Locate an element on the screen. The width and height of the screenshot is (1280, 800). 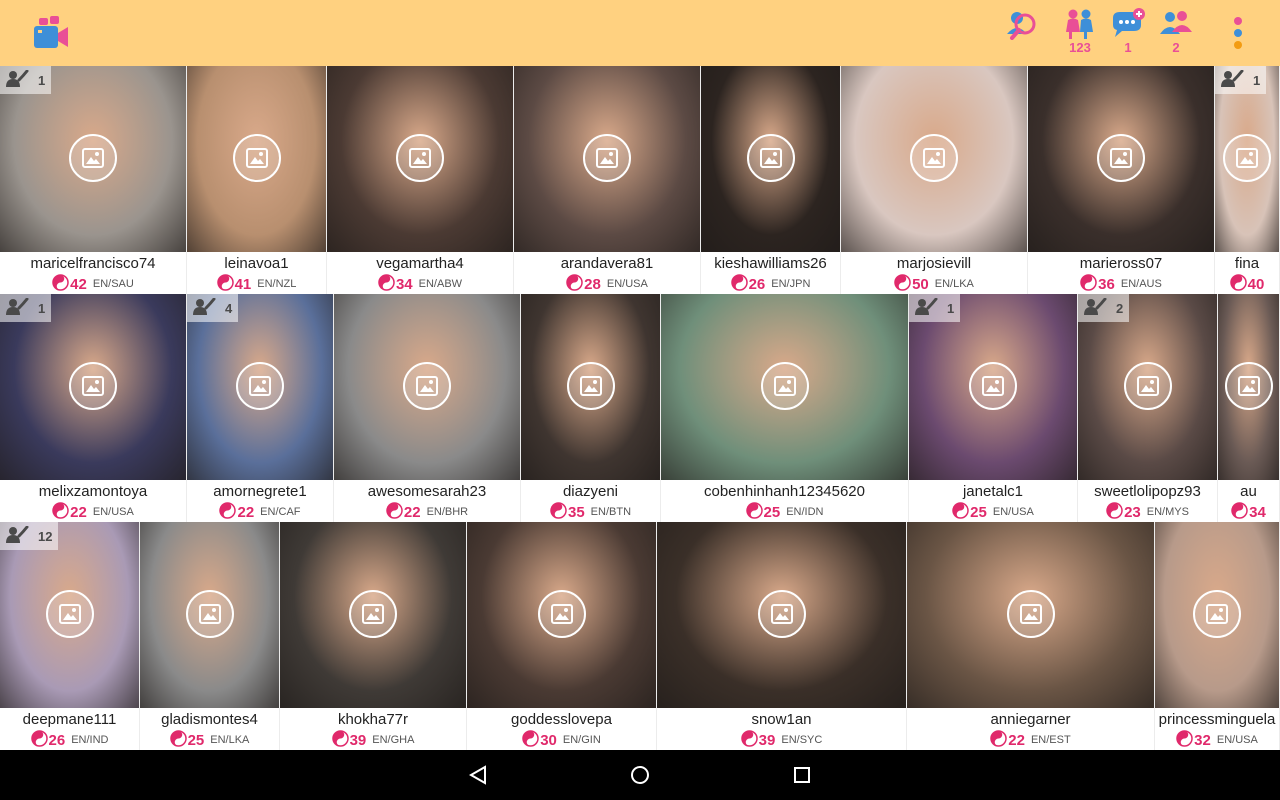
friends-button: 2 is located at coordinates (1176, 33).